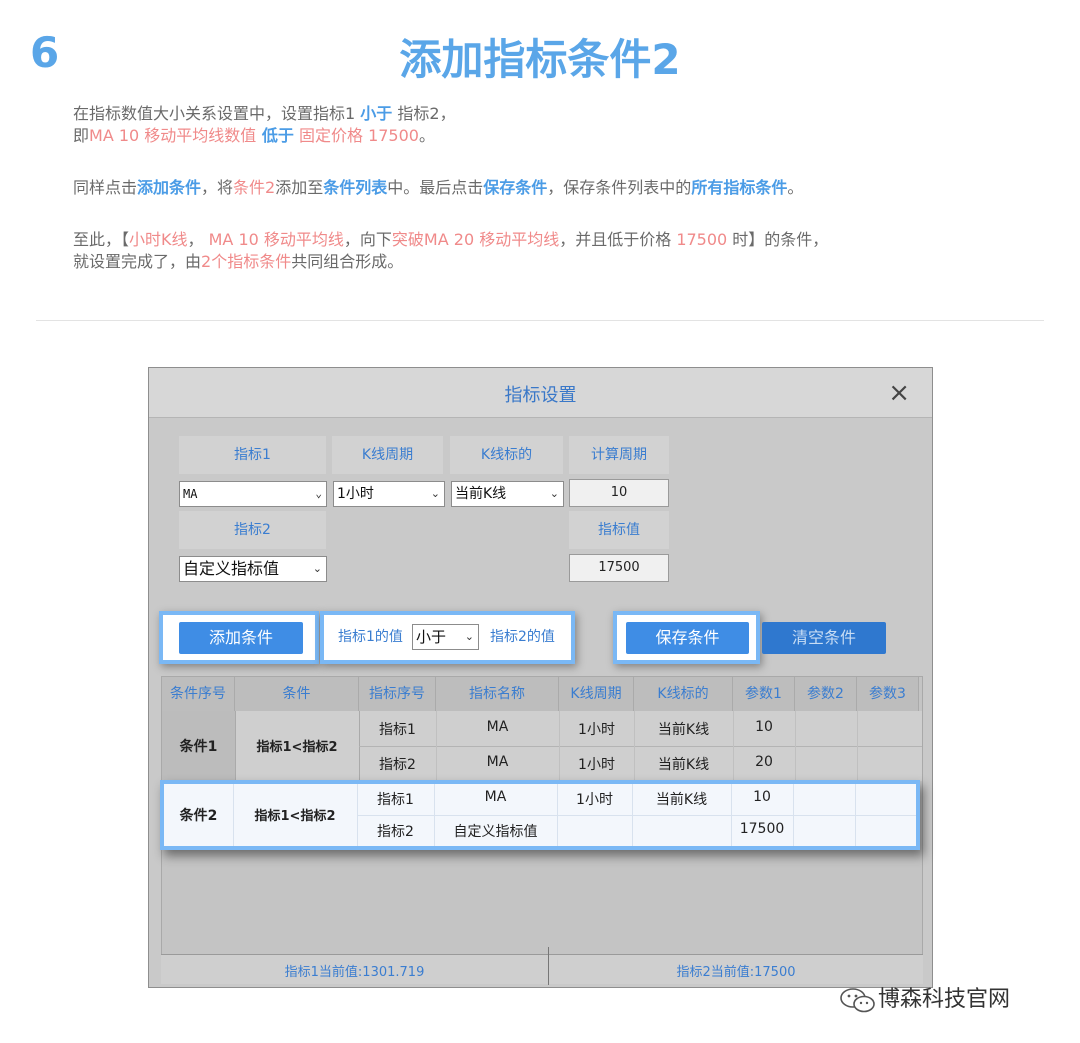 The image size is (1080, 1043). What do you see at coordinates (275, 135) in the screenshot?
I see `emphasis-lower: 低于` at bounding box center [275, 135].